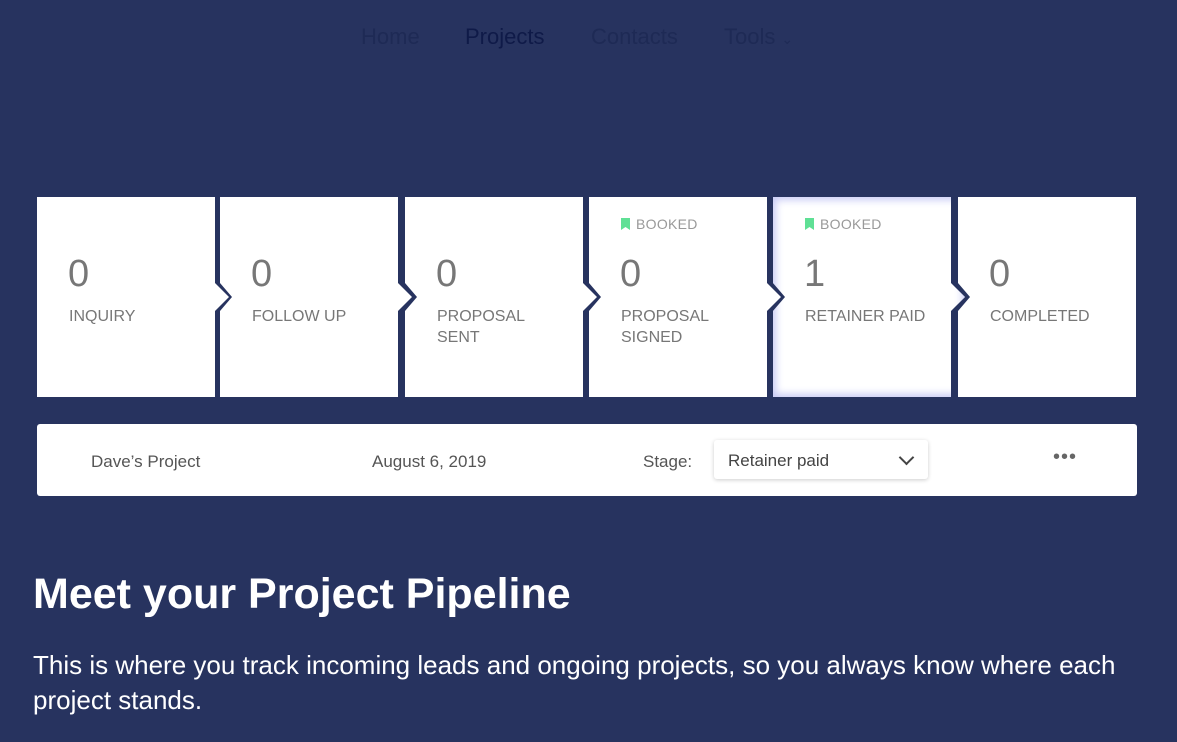  Describe the element at coordinates (1040, 316) in the screenshot. I see `stage-label: Completed` at that location.